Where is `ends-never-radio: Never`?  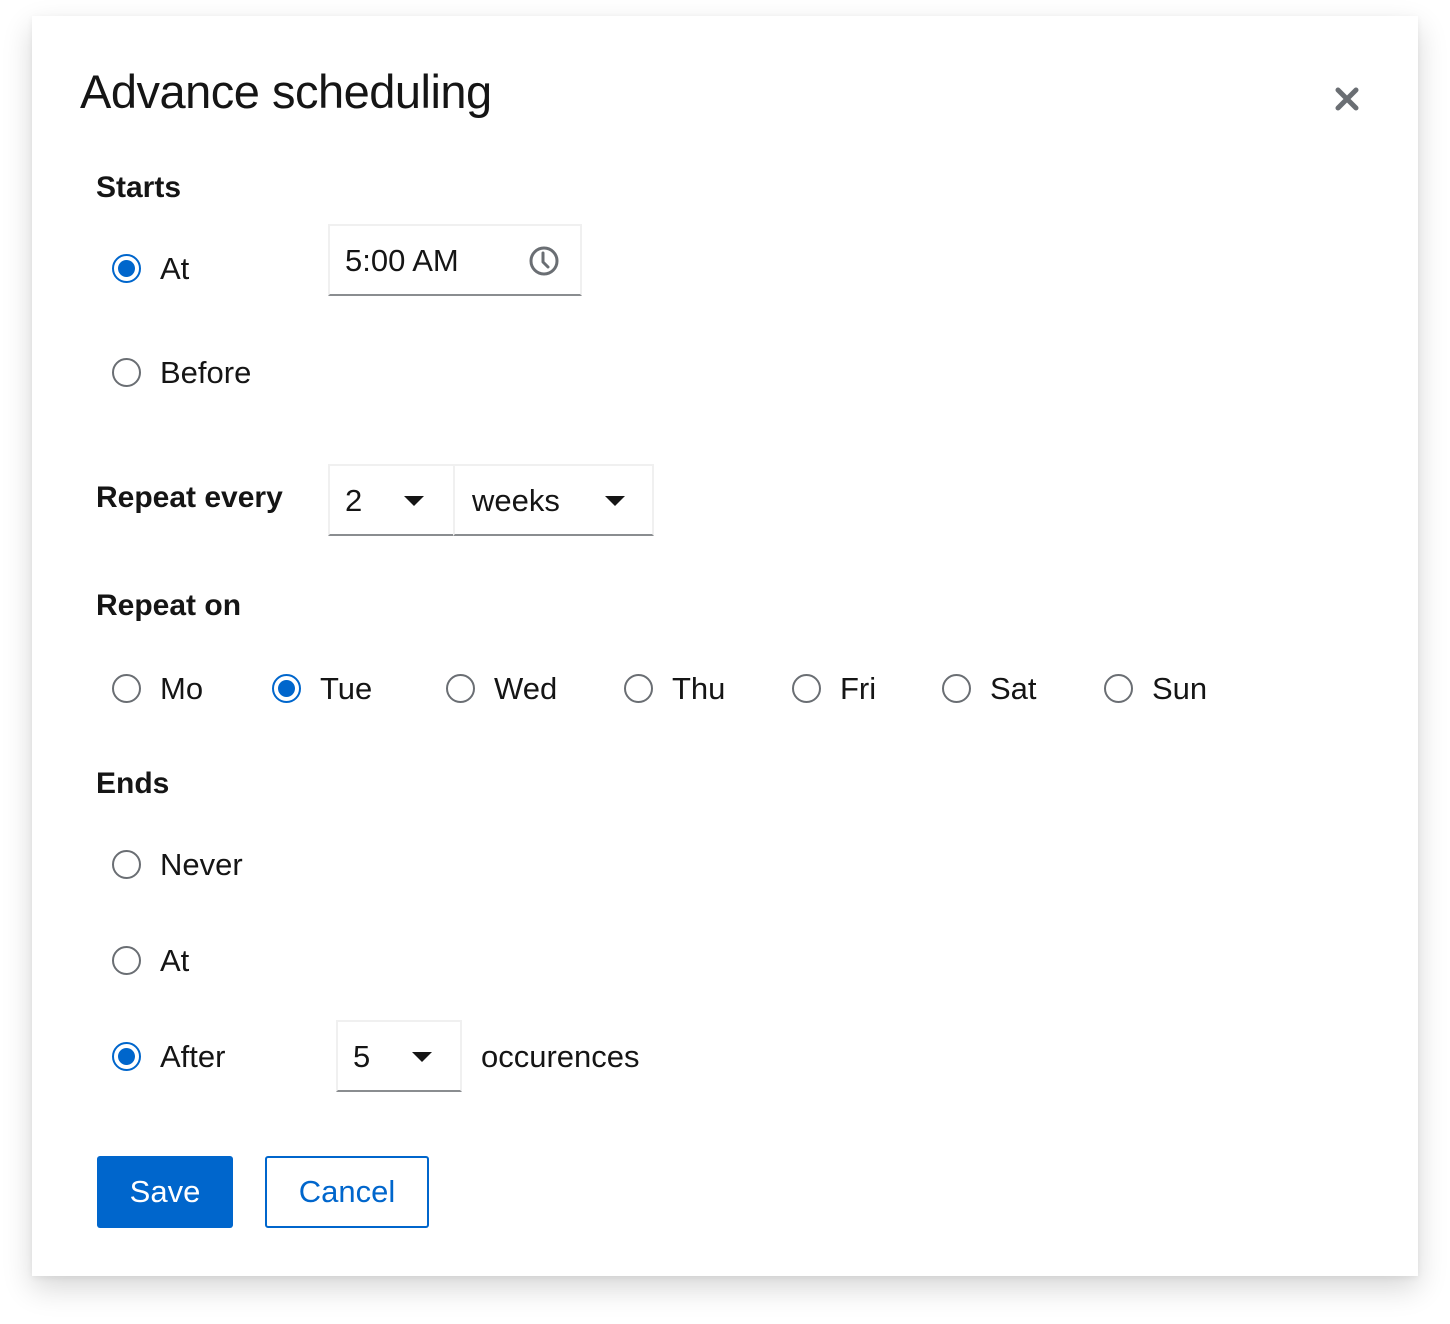
ends-never-radio: Never is located at coordinates (177, 864).